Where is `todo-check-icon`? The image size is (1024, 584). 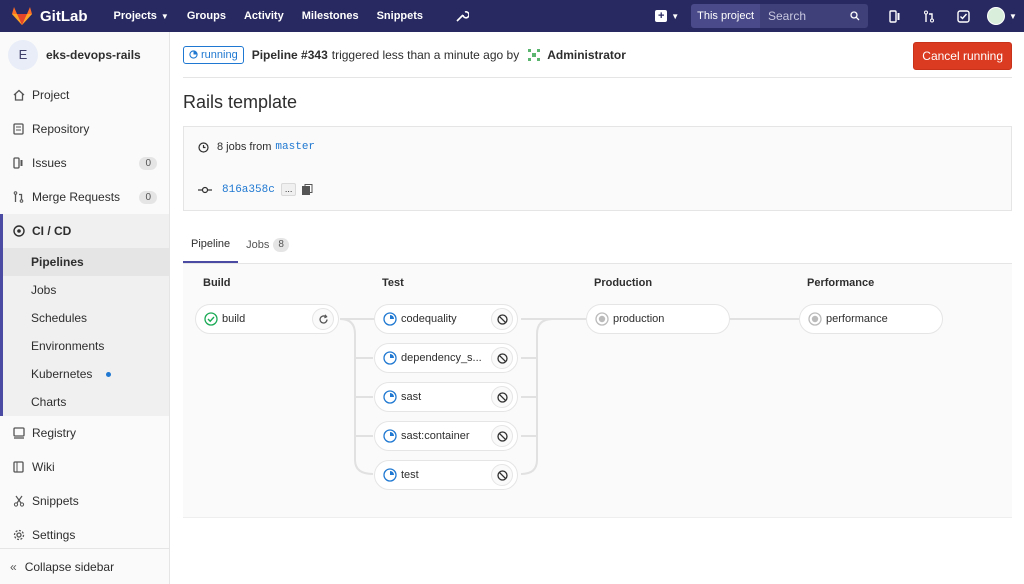 todo-check-icon is located at coordinates (963, 16).